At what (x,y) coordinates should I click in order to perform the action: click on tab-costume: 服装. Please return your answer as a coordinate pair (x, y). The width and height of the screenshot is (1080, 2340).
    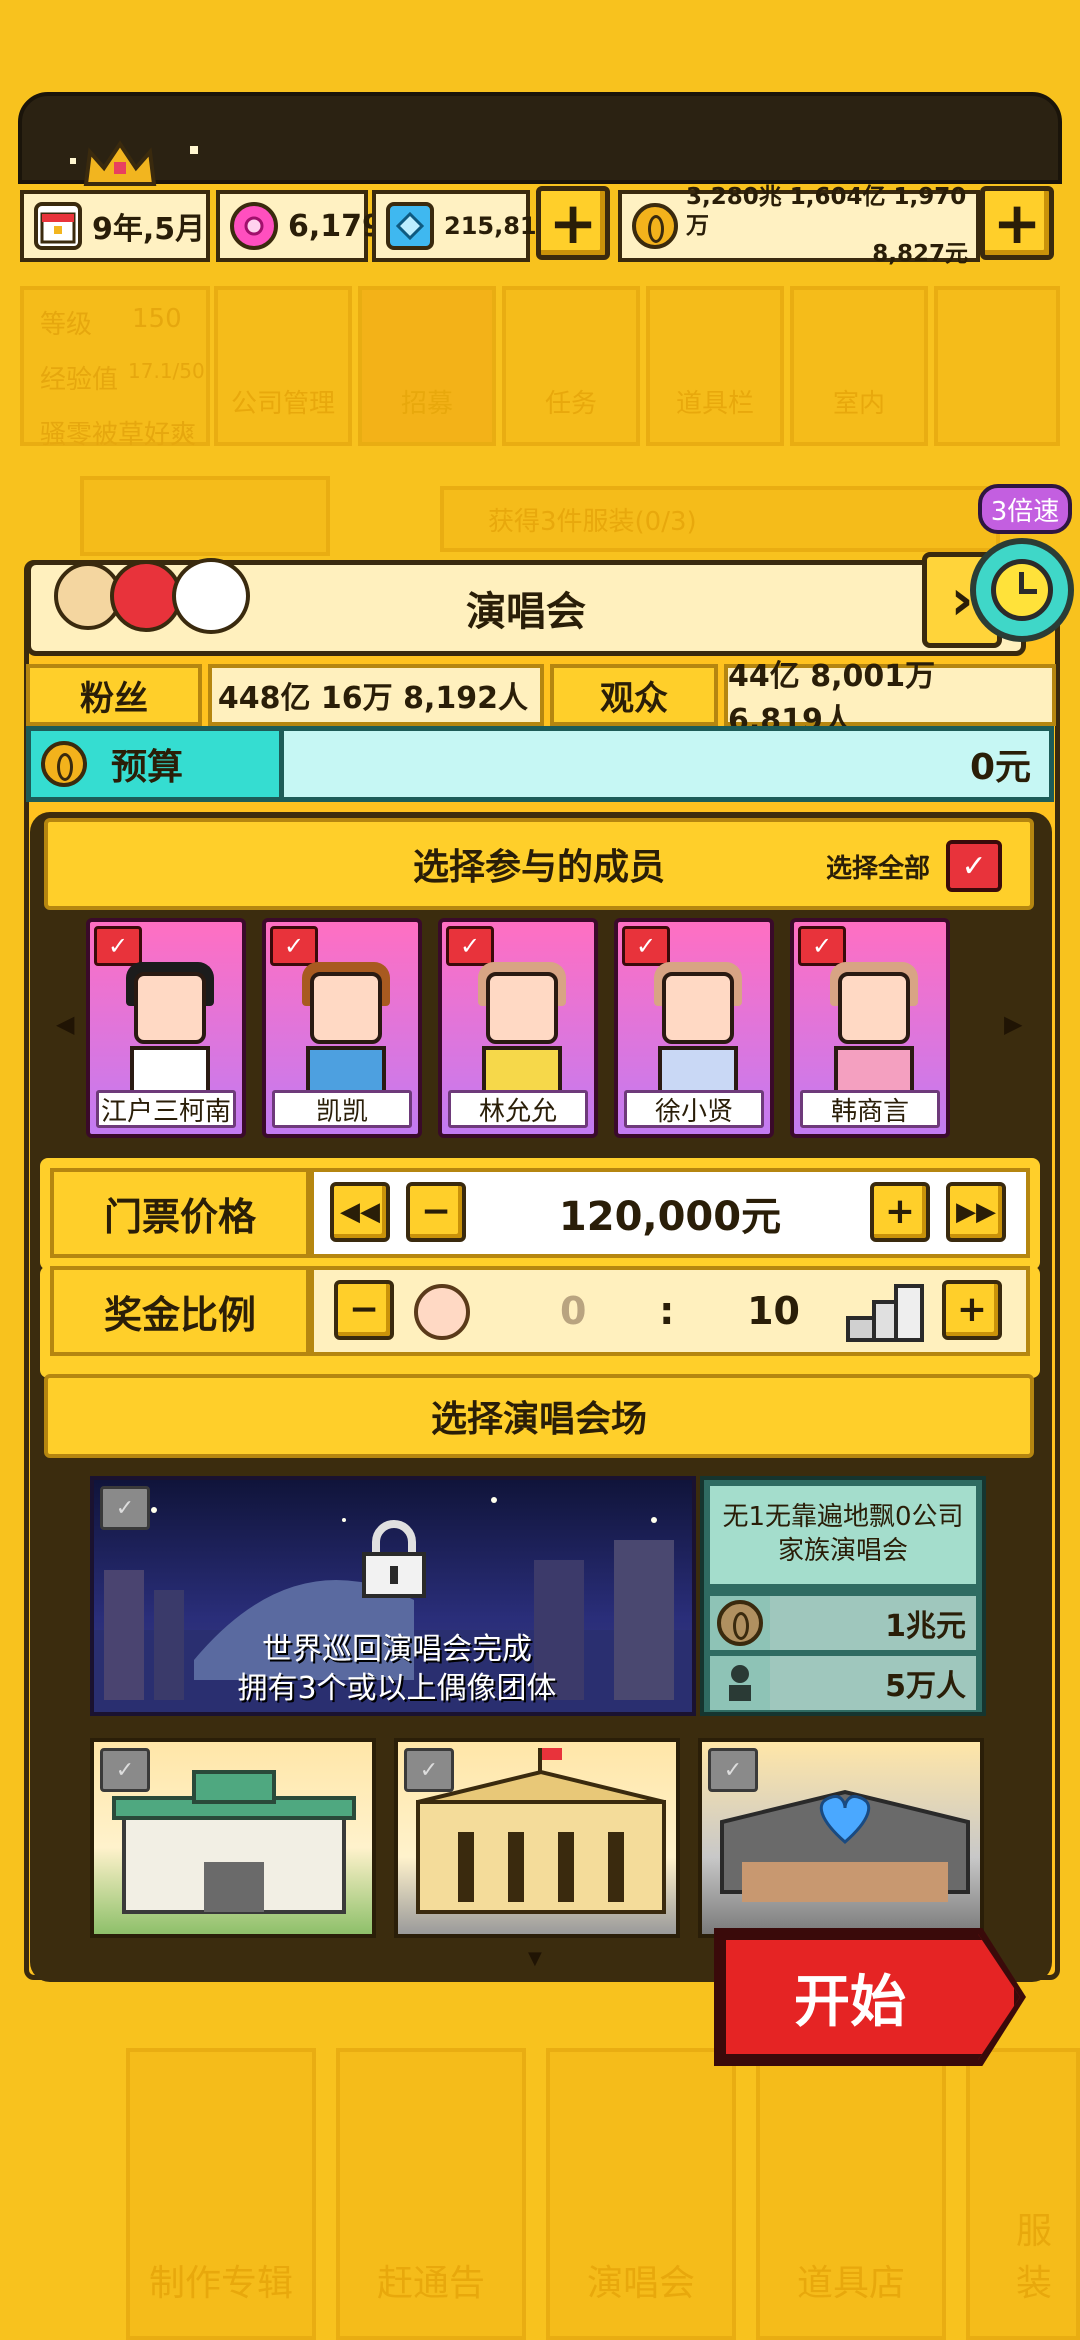
    Looking at the image, I should click on (1023, 2194).